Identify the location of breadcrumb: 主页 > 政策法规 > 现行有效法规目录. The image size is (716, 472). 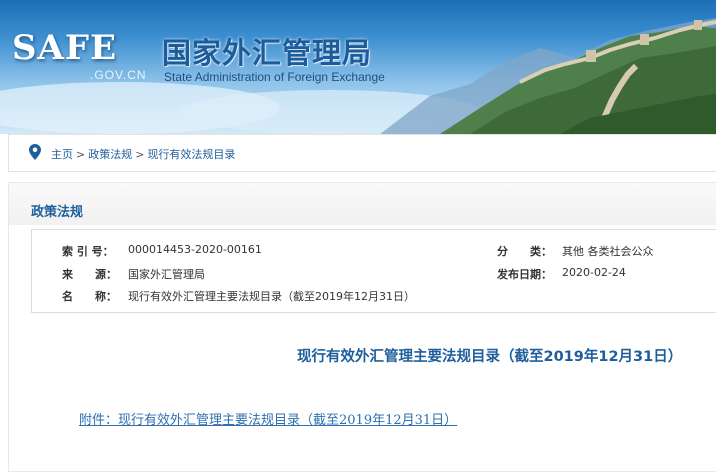
(362, 153).